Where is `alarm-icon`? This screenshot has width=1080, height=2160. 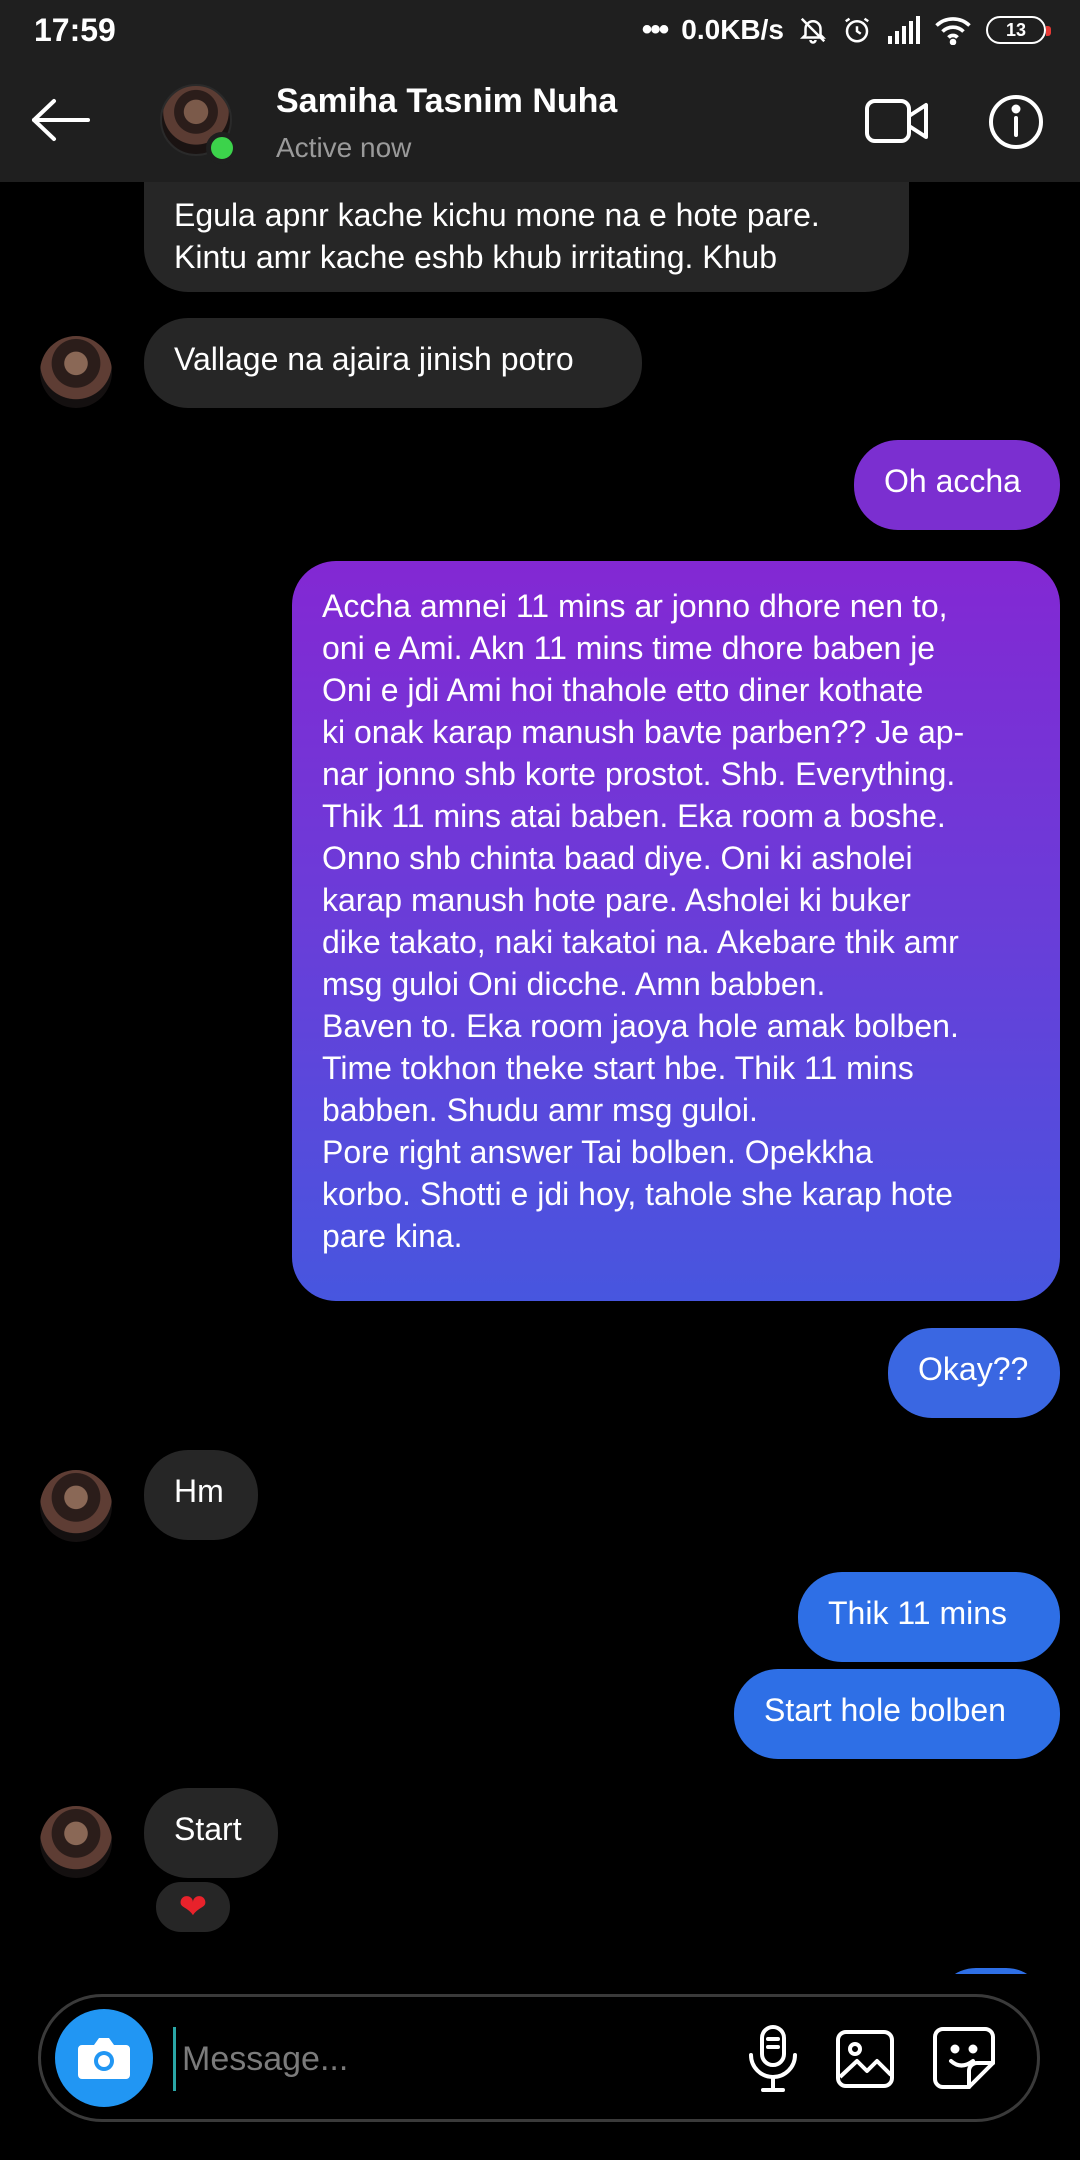 alarm-icon is located at coordinates (857, 30).